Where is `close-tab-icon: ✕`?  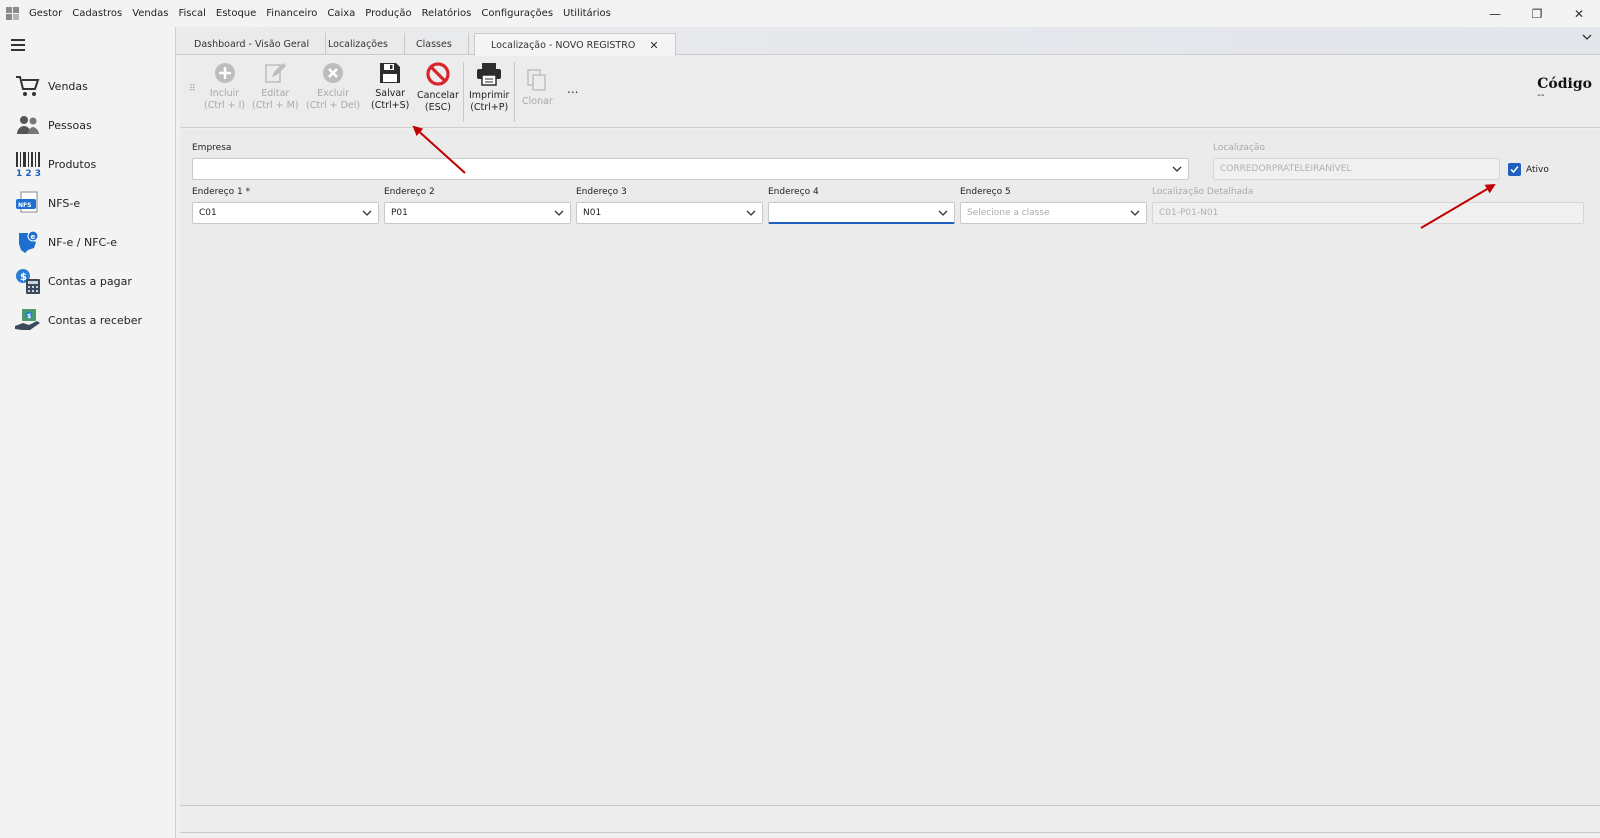
close-tab-icon: ✕ is located at coordinates (653, 45).